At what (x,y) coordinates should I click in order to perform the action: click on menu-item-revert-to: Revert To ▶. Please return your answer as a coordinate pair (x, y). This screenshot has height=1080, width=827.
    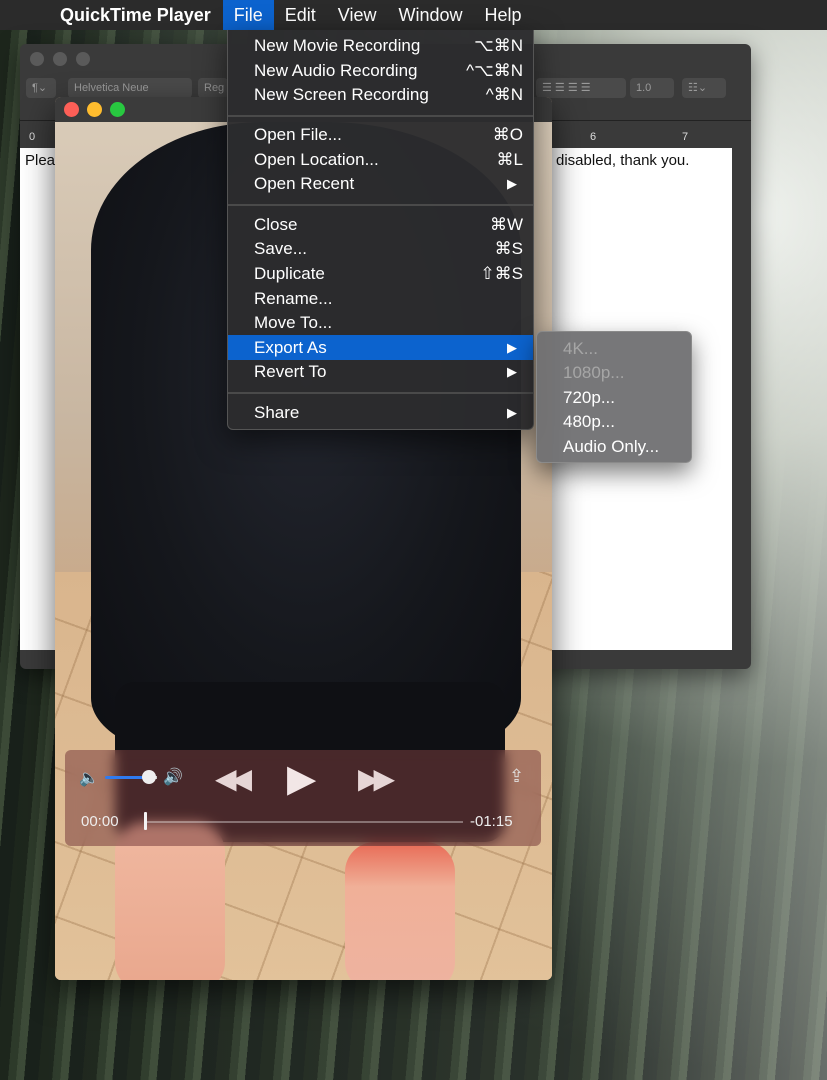
    Looking at the image, I should click on (380, 371).